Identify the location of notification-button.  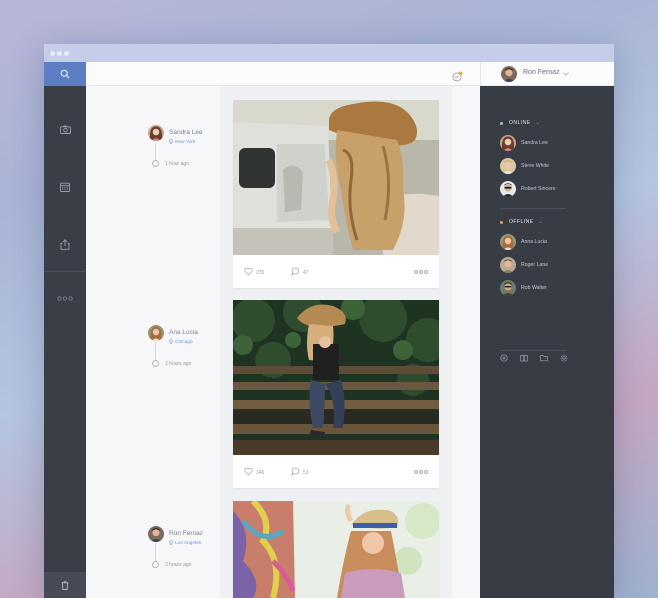
(457, 78).